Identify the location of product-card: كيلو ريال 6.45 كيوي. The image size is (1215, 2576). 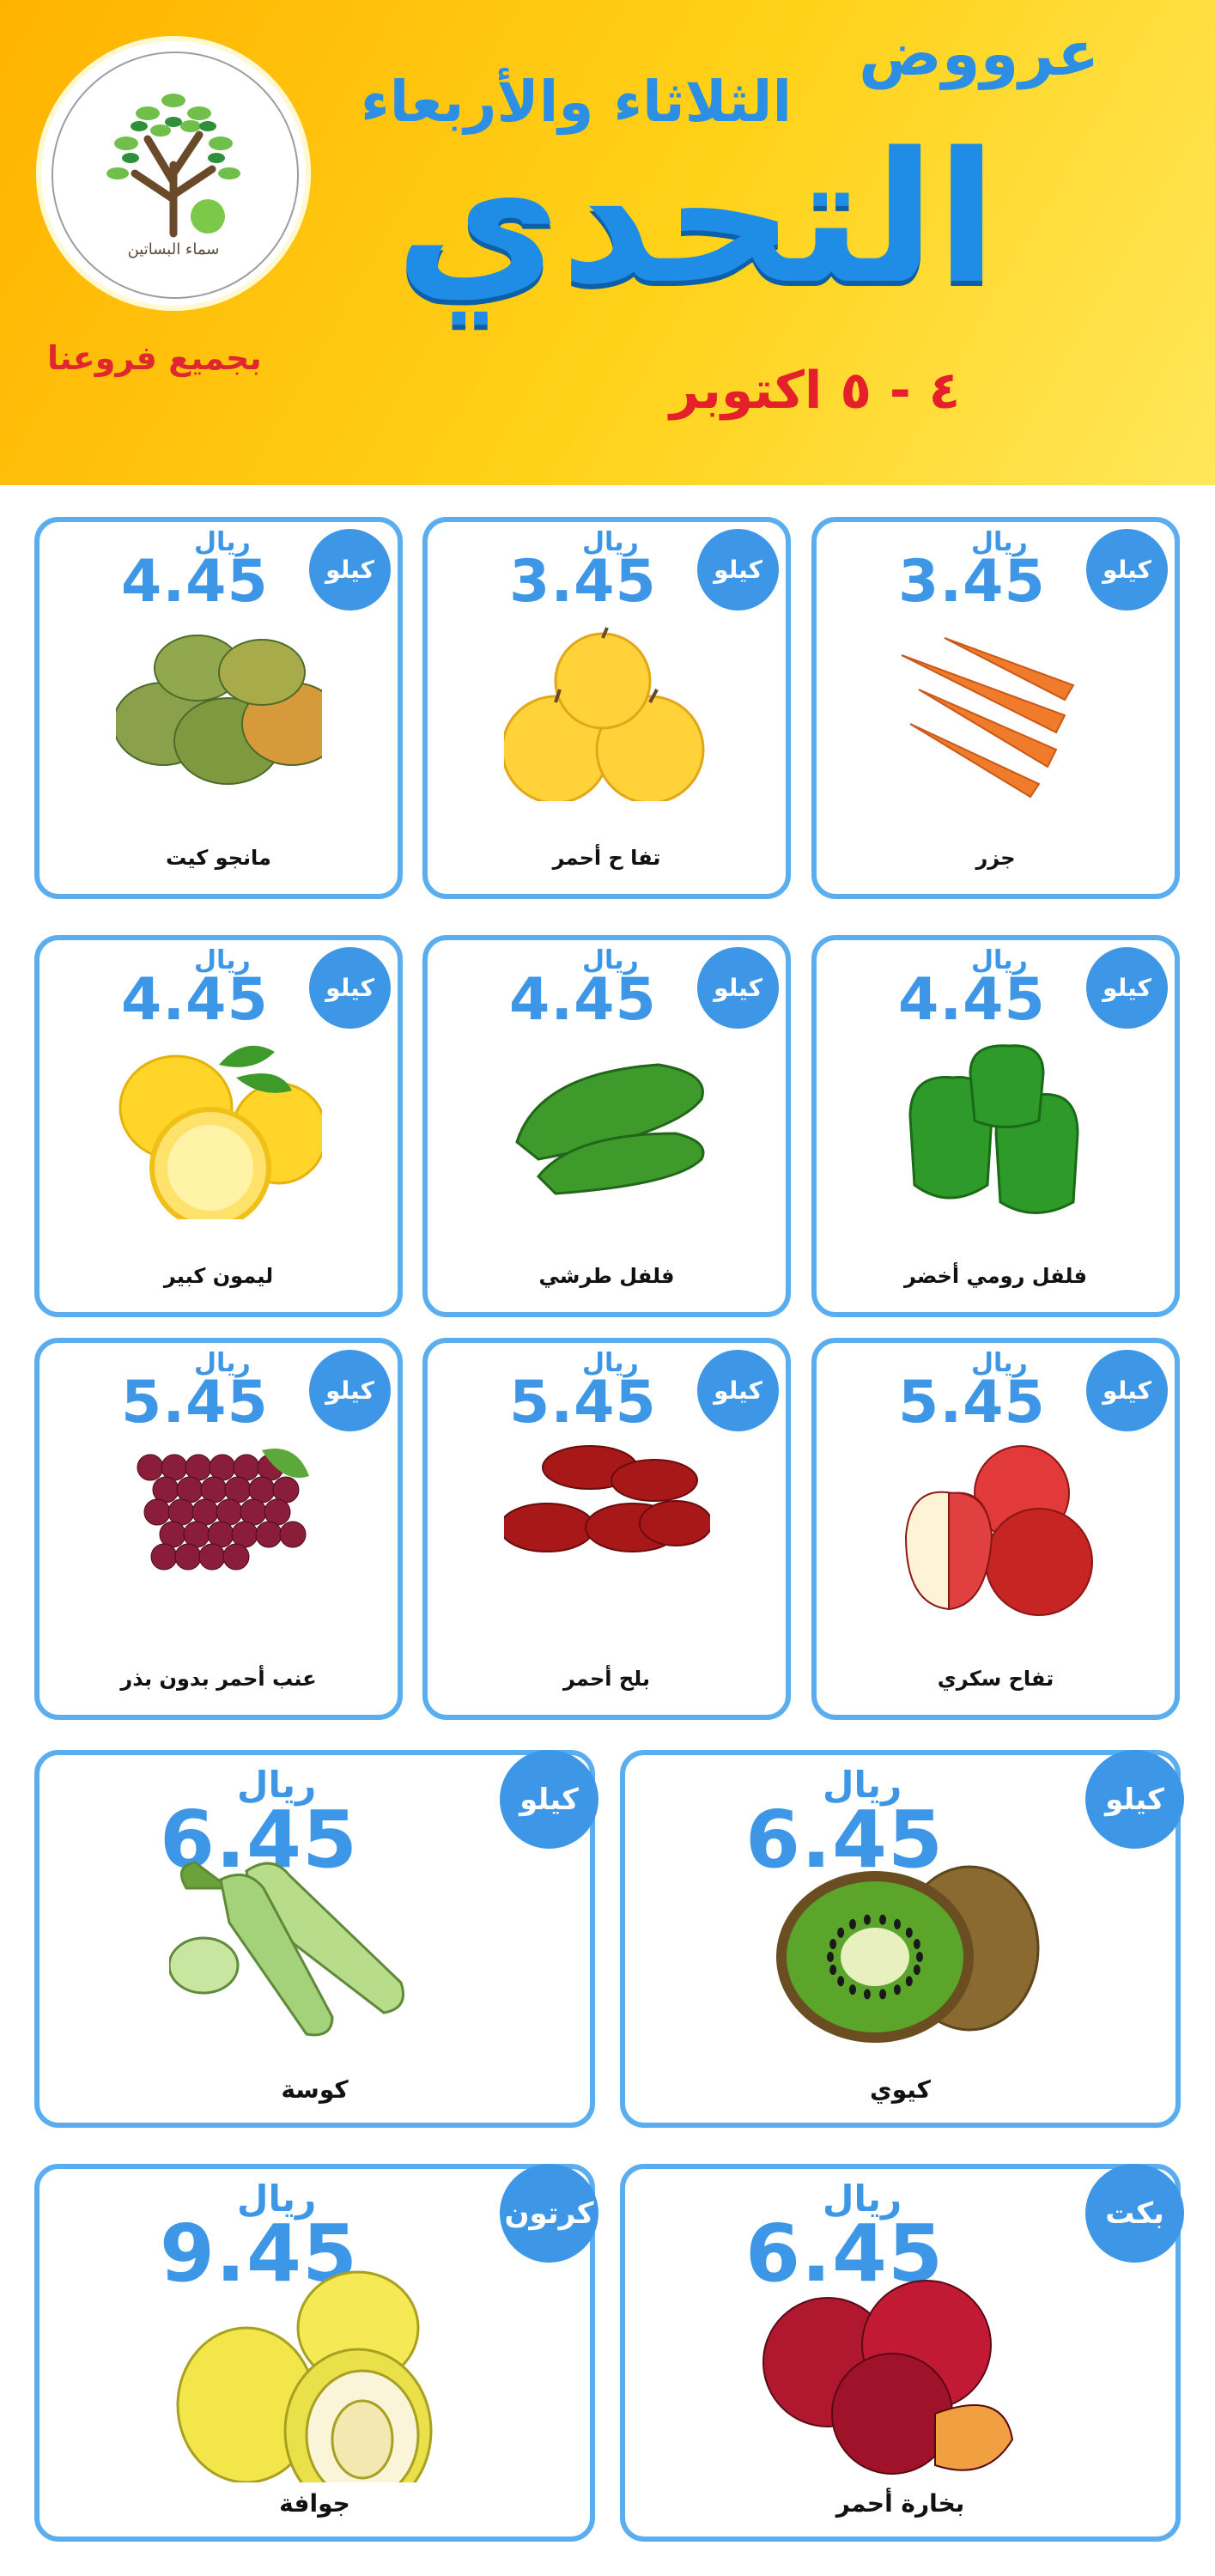
(902, 1939).